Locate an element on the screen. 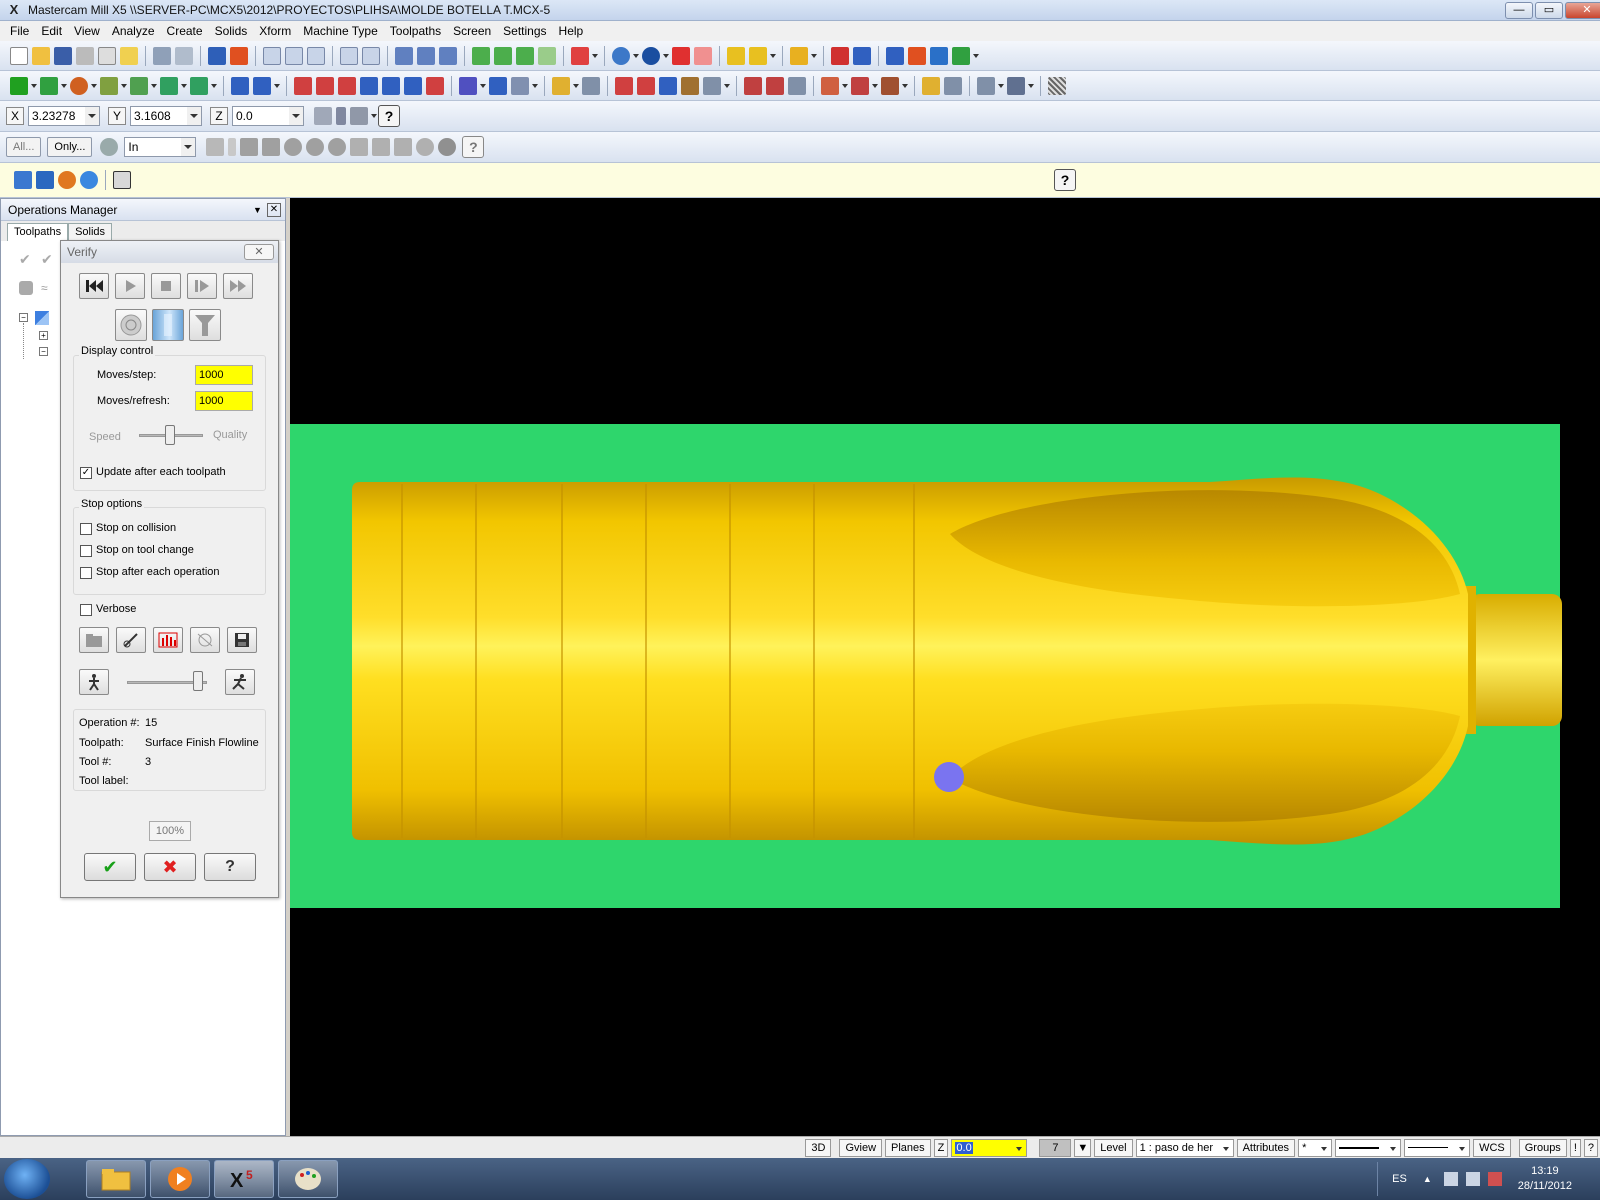  save-icon is located at coordinates (63, 55).